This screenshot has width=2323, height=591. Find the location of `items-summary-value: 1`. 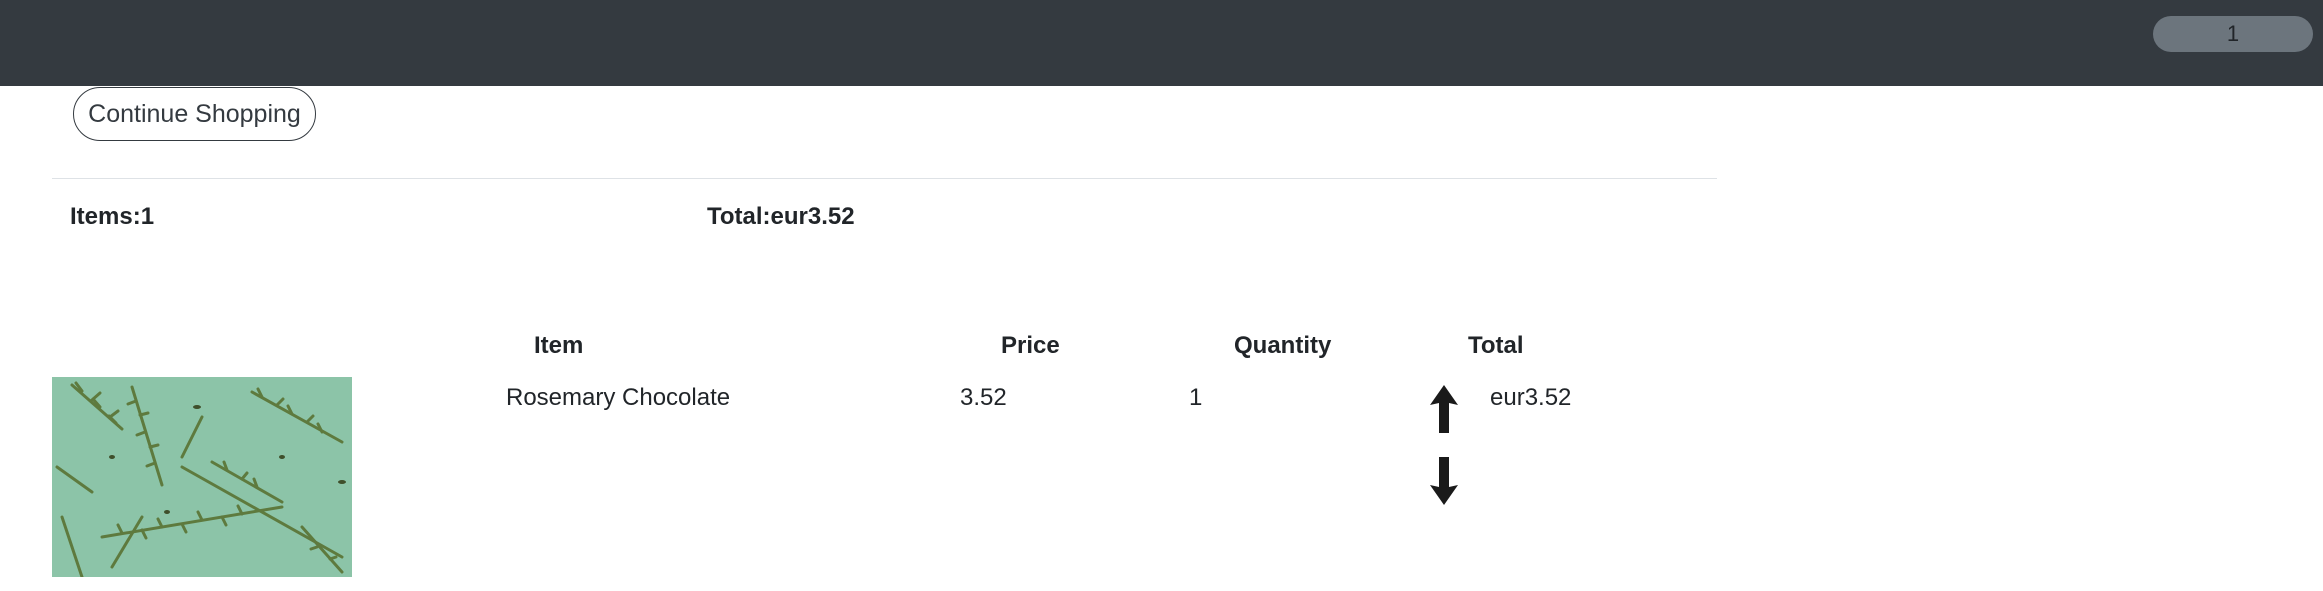

items-summary-value: 1 is located at coordinates (147, 216).